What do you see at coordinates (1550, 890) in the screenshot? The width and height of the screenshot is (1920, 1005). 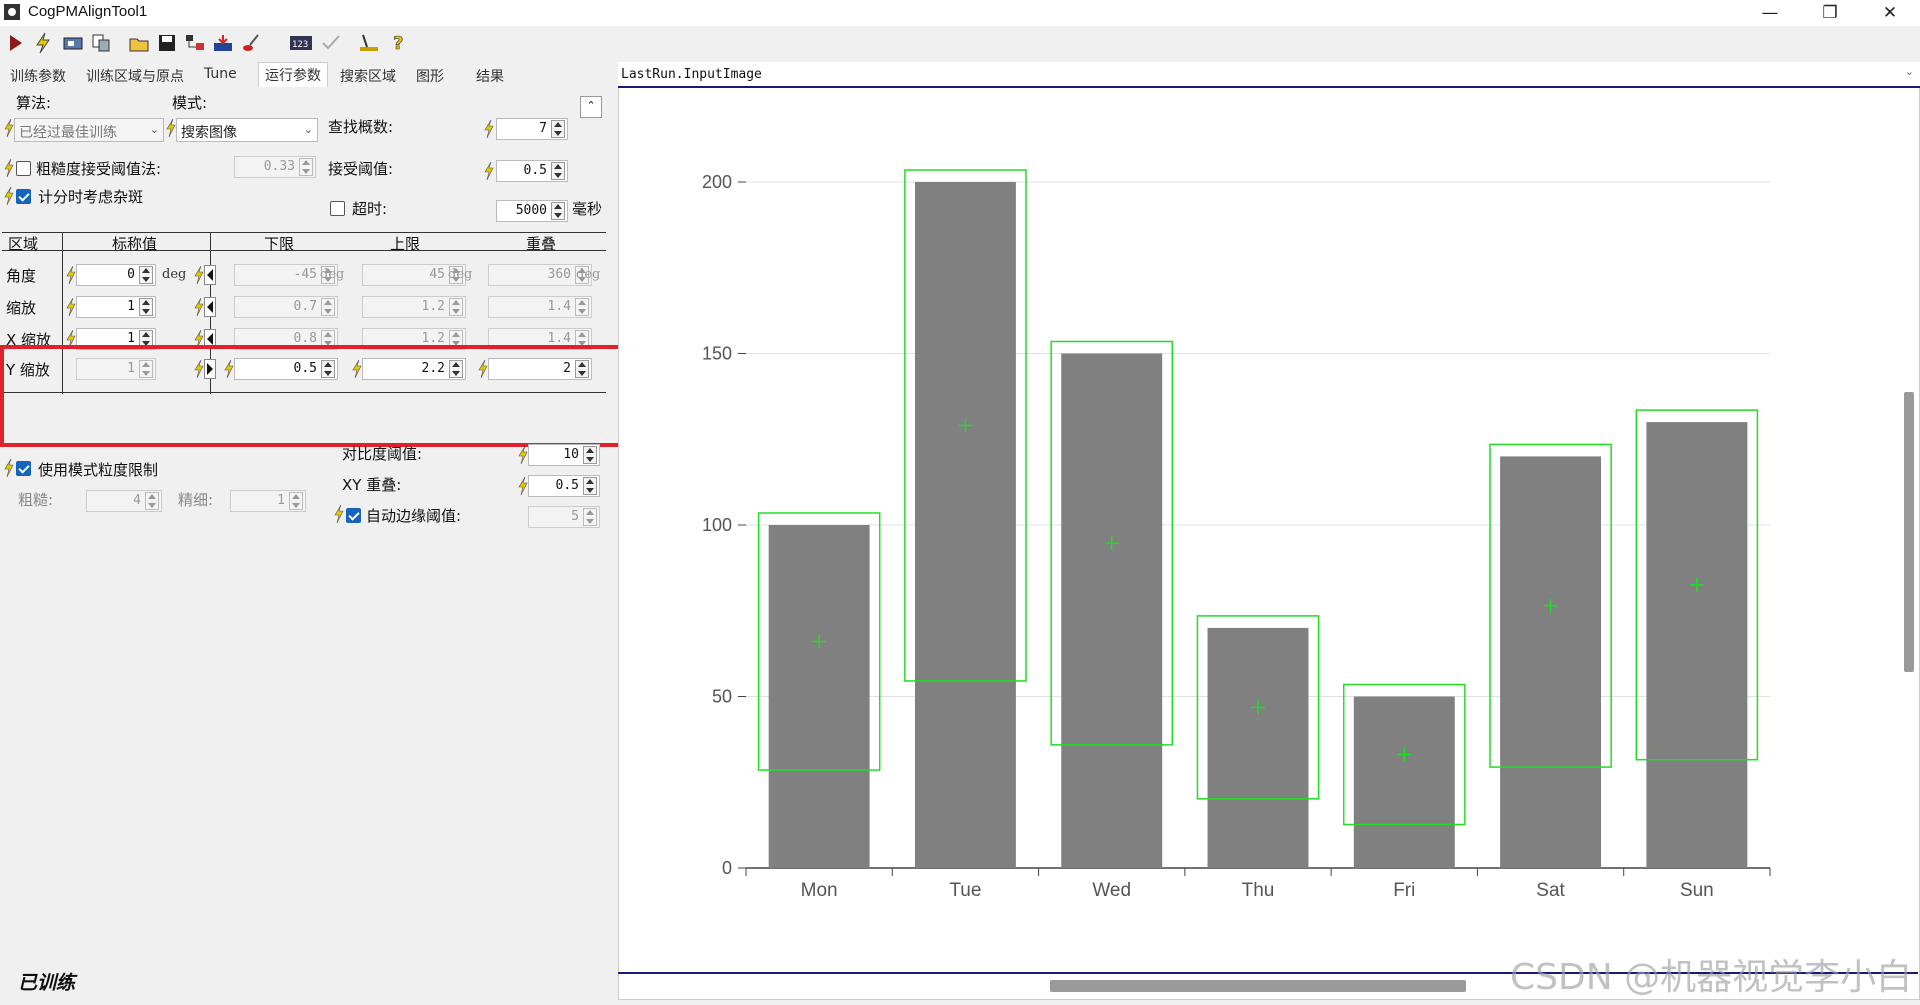 I see `x-tick-label: Sat` at bounding box center [1550, 890].